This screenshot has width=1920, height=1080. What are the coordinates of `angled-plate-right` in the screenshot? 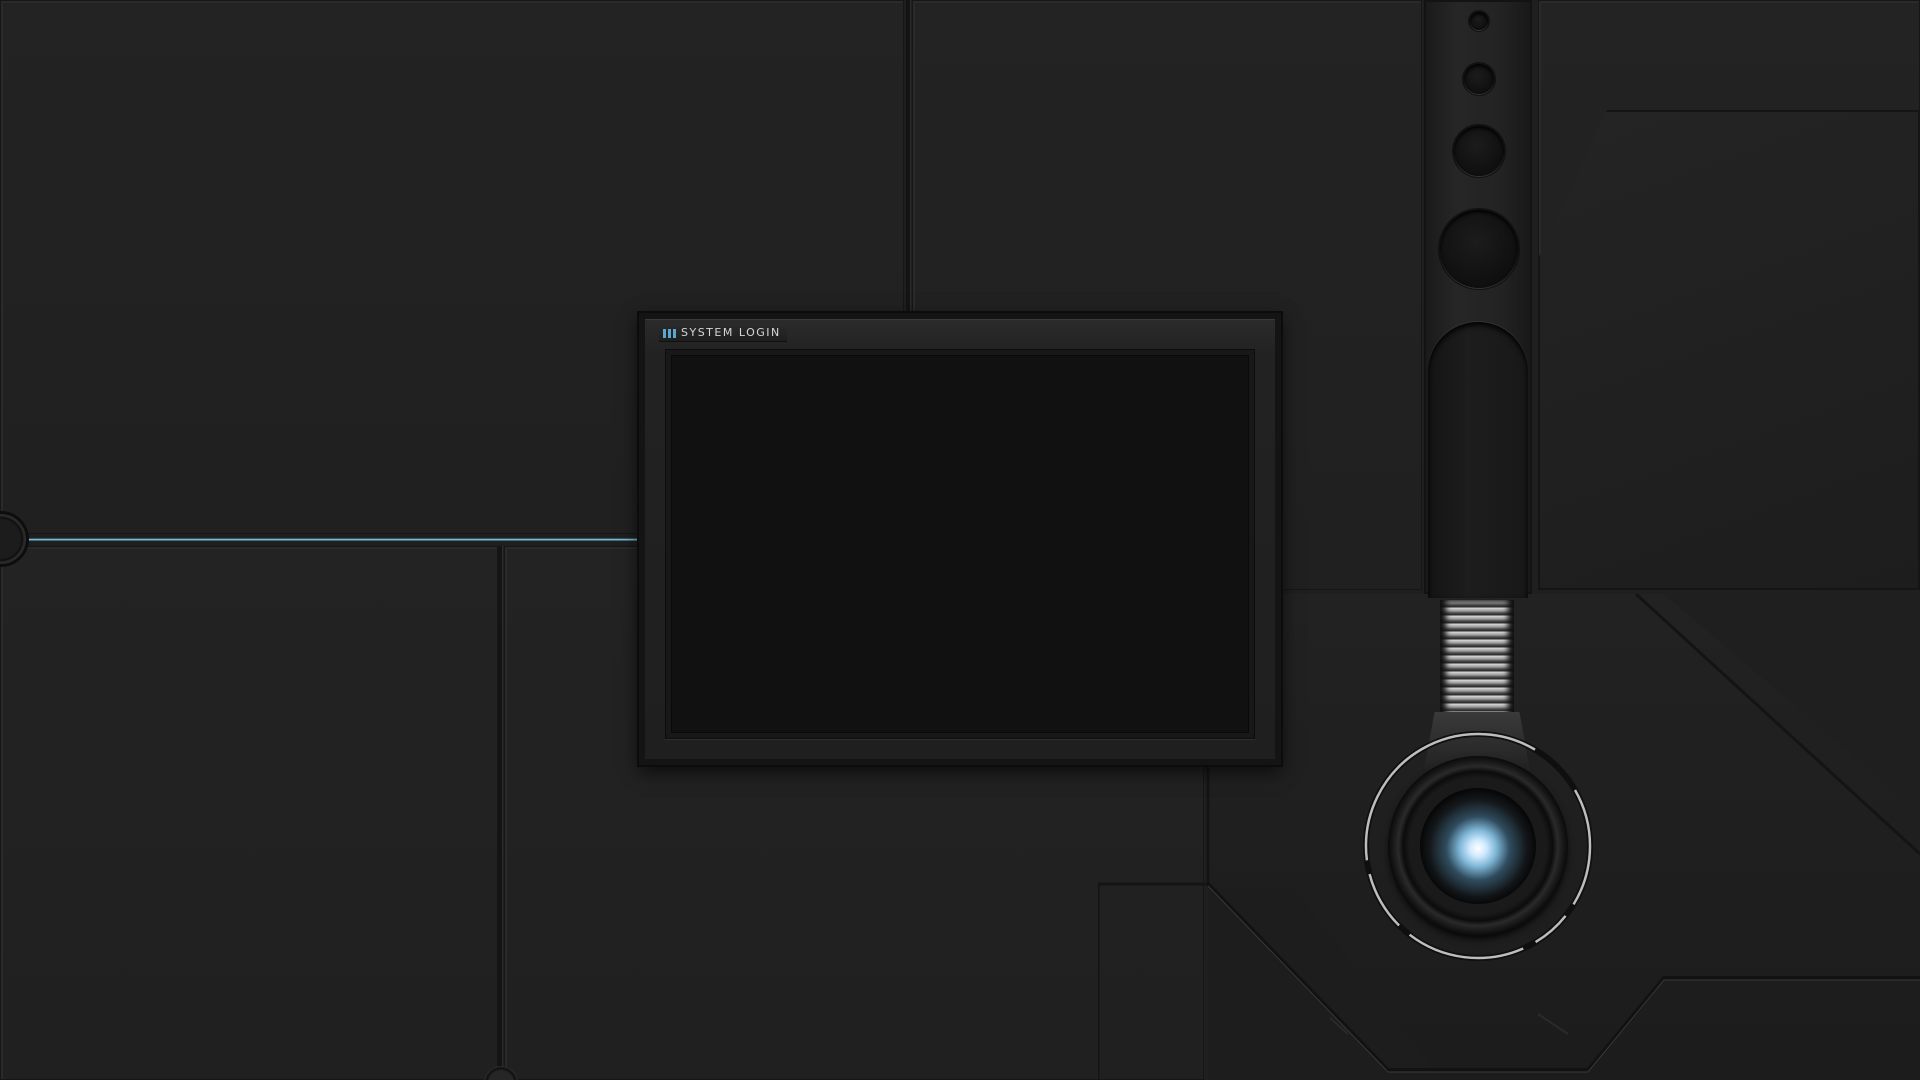 It's located at (1729, 350).